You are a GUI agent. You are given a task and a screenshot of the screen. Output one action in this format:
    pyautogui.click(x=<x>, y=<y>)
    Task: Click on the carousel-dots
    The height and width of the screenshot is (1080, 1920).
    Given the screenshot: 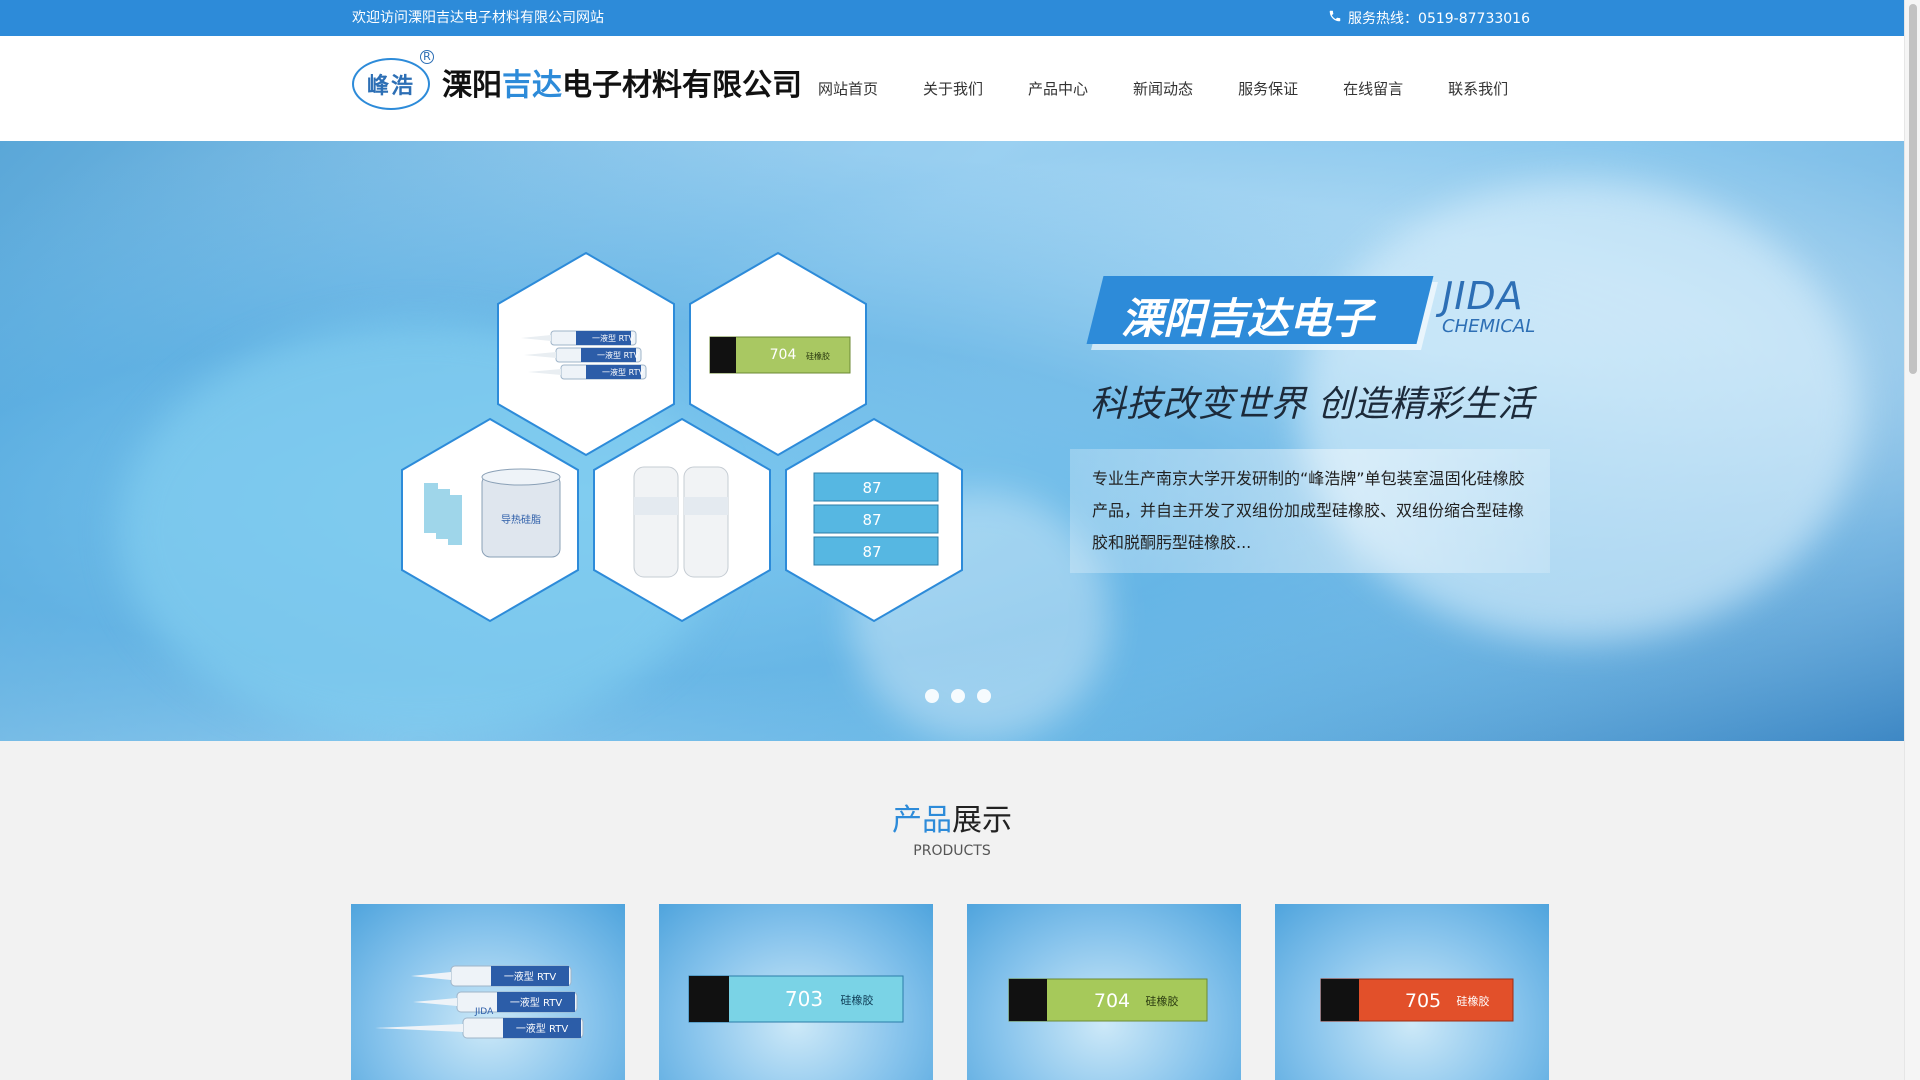 What is the action you would take?
    pyautogui.click(x=958, y=696)
    